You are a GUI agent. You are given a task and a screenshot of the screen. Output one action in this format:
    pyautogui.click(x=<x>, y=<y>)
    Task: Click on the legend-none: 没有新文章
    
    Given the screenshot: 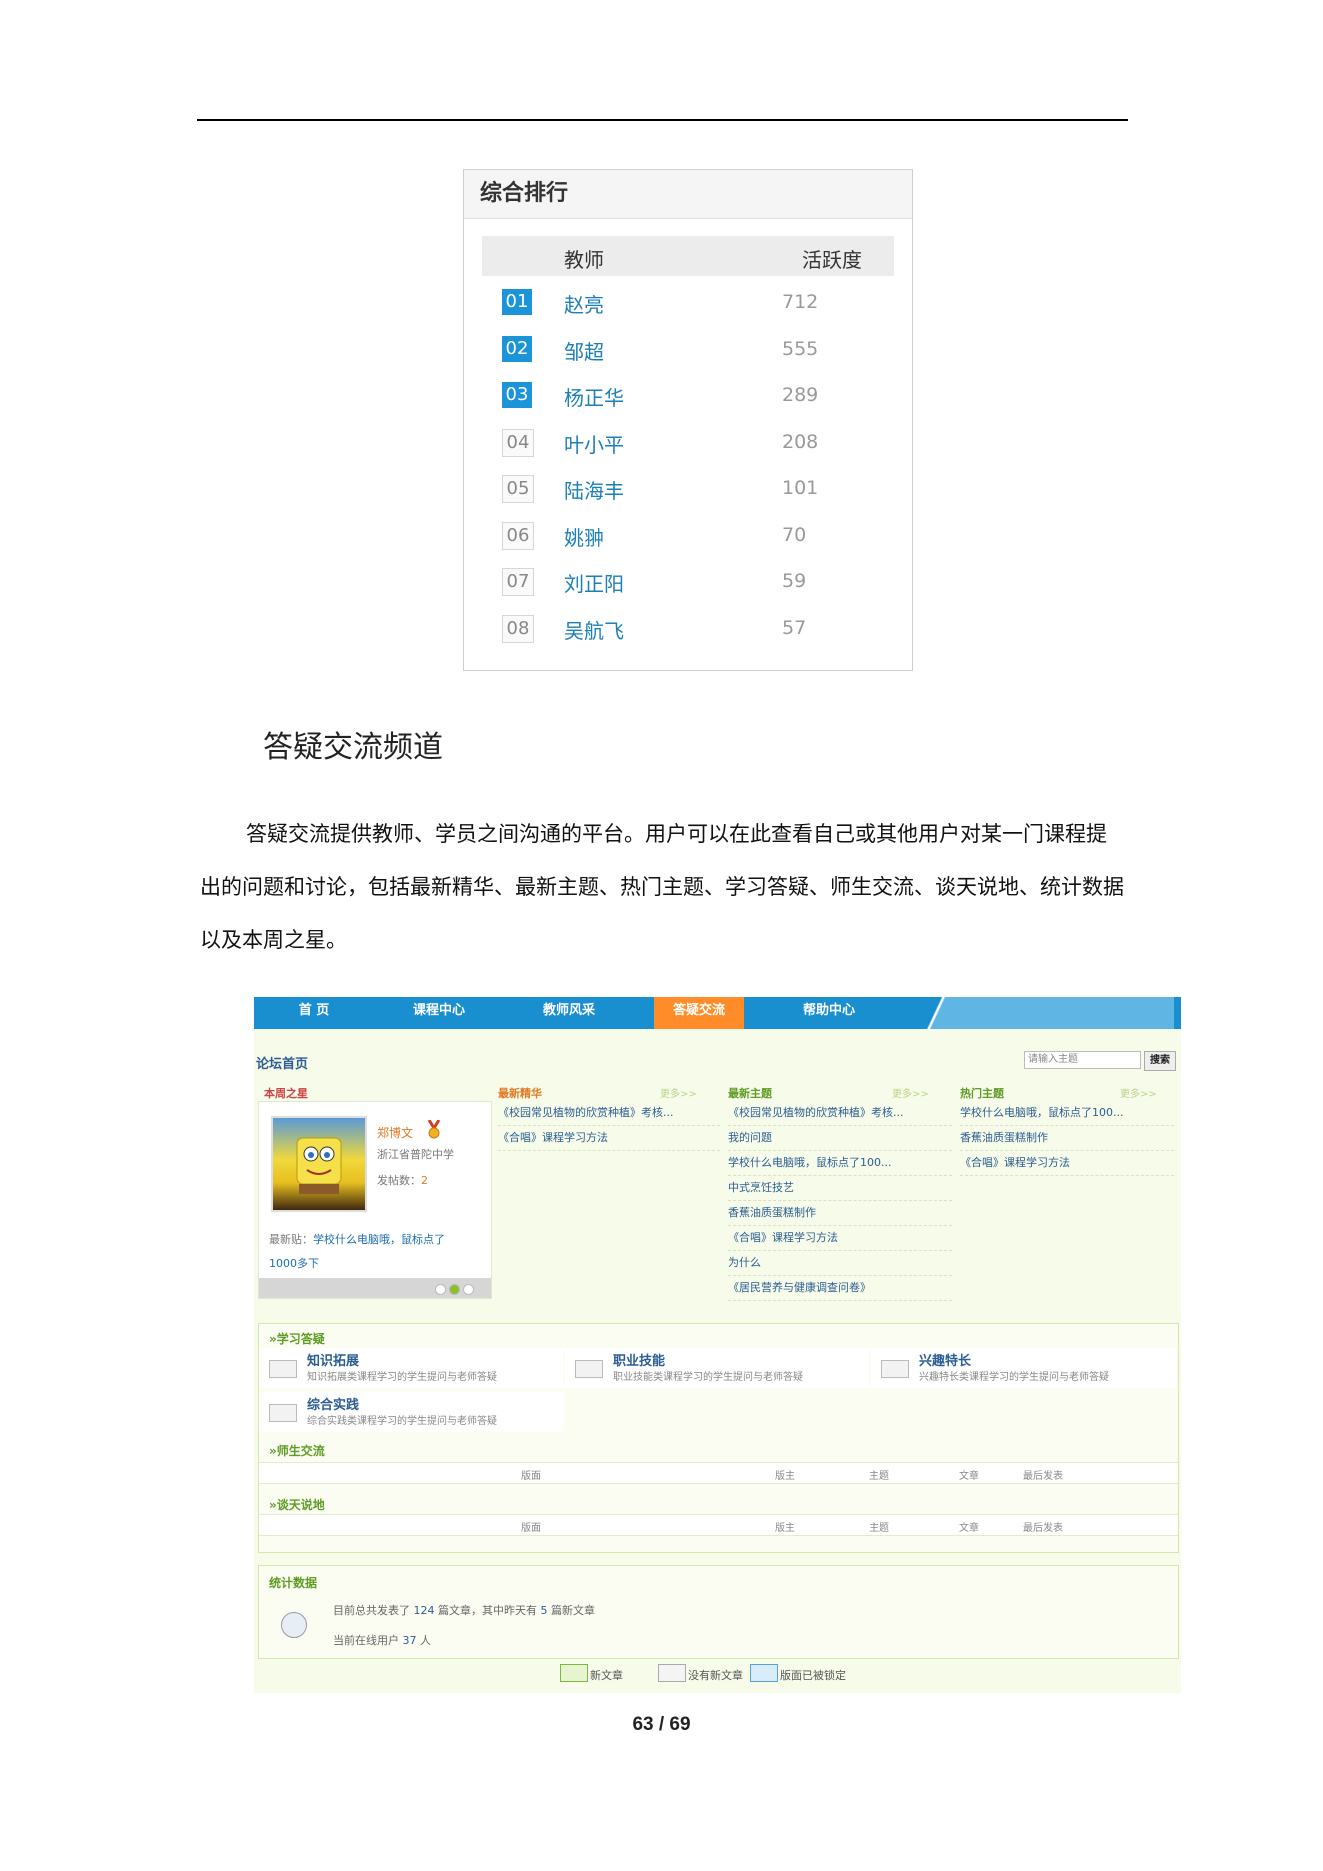 What is the action you would take?
    pyautogui.click(x=700, y=1673)
    